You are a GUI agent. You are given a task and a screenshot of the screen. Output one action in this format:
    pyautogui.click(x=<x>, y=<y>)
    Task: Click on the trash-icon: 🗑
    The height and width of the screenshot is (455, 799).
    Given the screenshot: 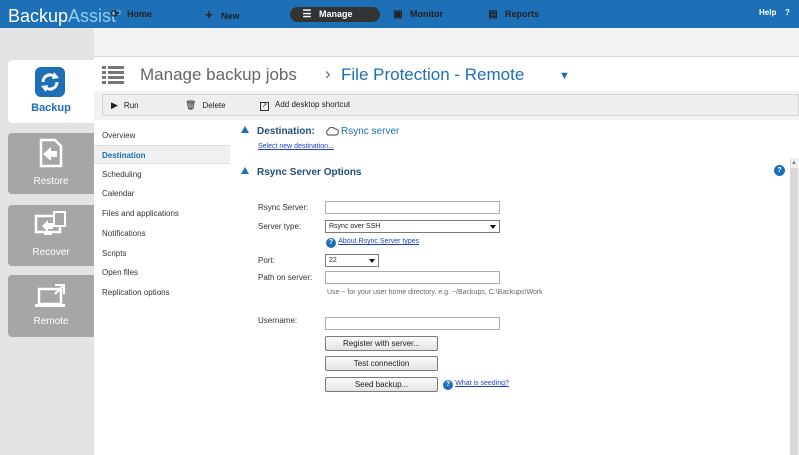 What is the action you would take?
    pyautogui.click(x=191, y=105)
    